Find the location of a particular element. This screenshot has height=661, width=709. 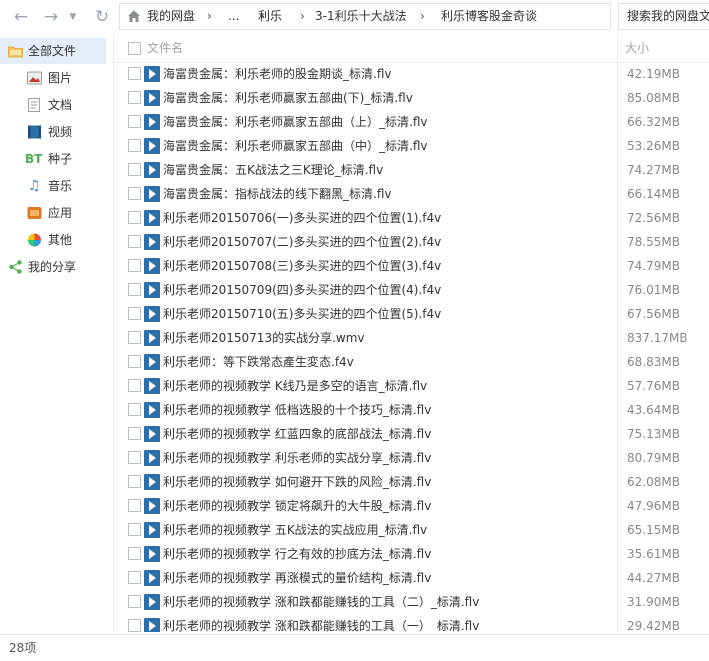

table-row: 海富贵金属：五K战法之三K理论_标清.flv 74.27MB is located at coordinates (411, 170).